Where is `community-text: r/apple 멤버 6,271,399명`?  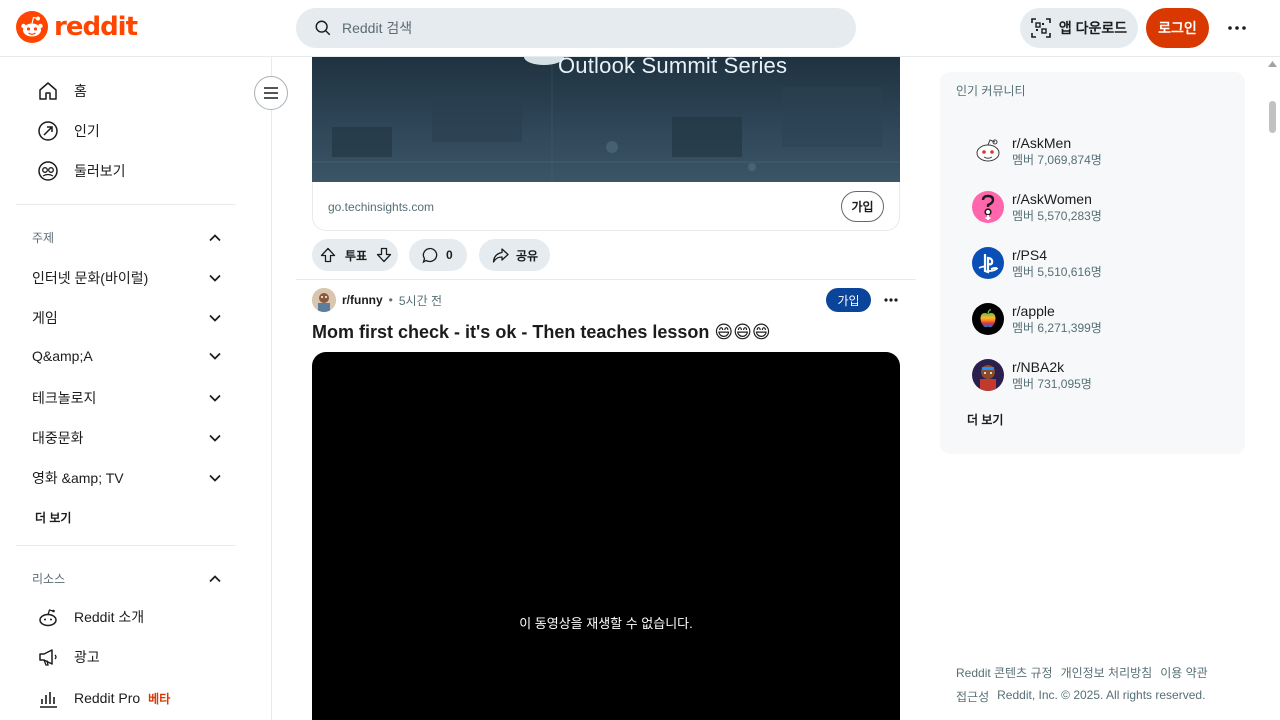
community-text: r/apple 멤버 6,271,399명 is located at coordinates (1057, 319).